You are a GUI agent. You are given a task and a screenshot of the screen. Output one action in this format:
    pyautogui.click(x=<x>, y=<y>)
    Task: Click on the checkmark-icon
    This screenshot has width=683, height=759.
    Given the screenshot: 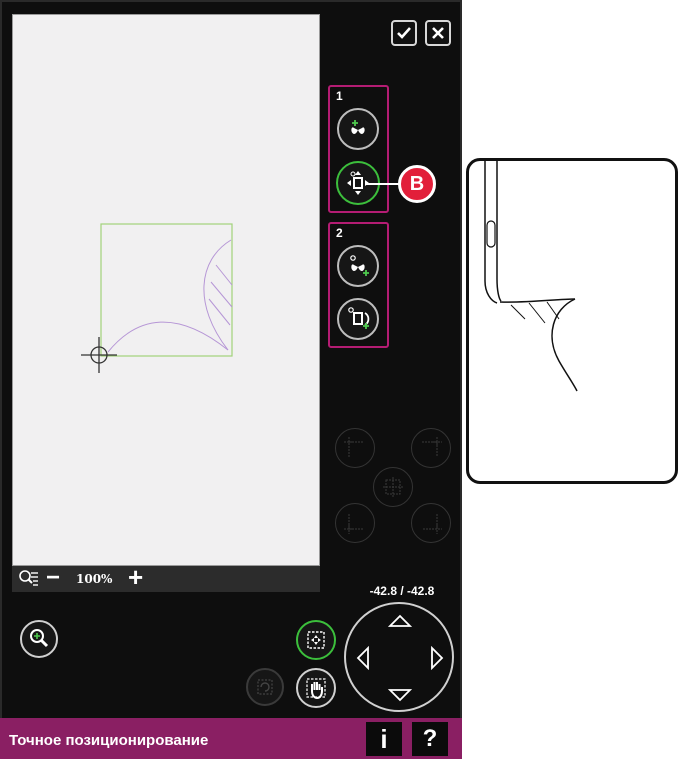 What is the action you would take?
    pyautogui.click(x=404, y=33)
    